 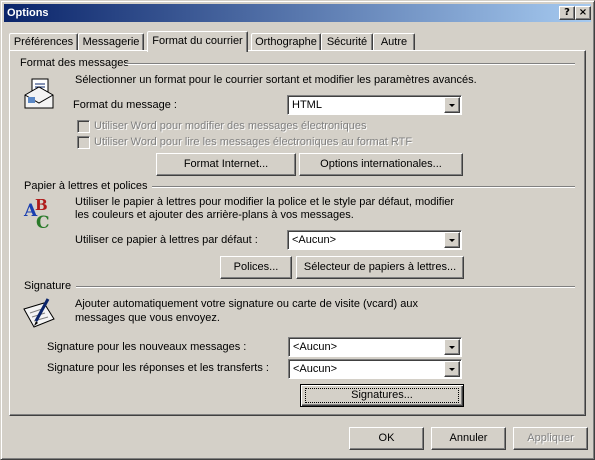 I want to click on tab-preferences: Préférences, so click(x=43, y=42).